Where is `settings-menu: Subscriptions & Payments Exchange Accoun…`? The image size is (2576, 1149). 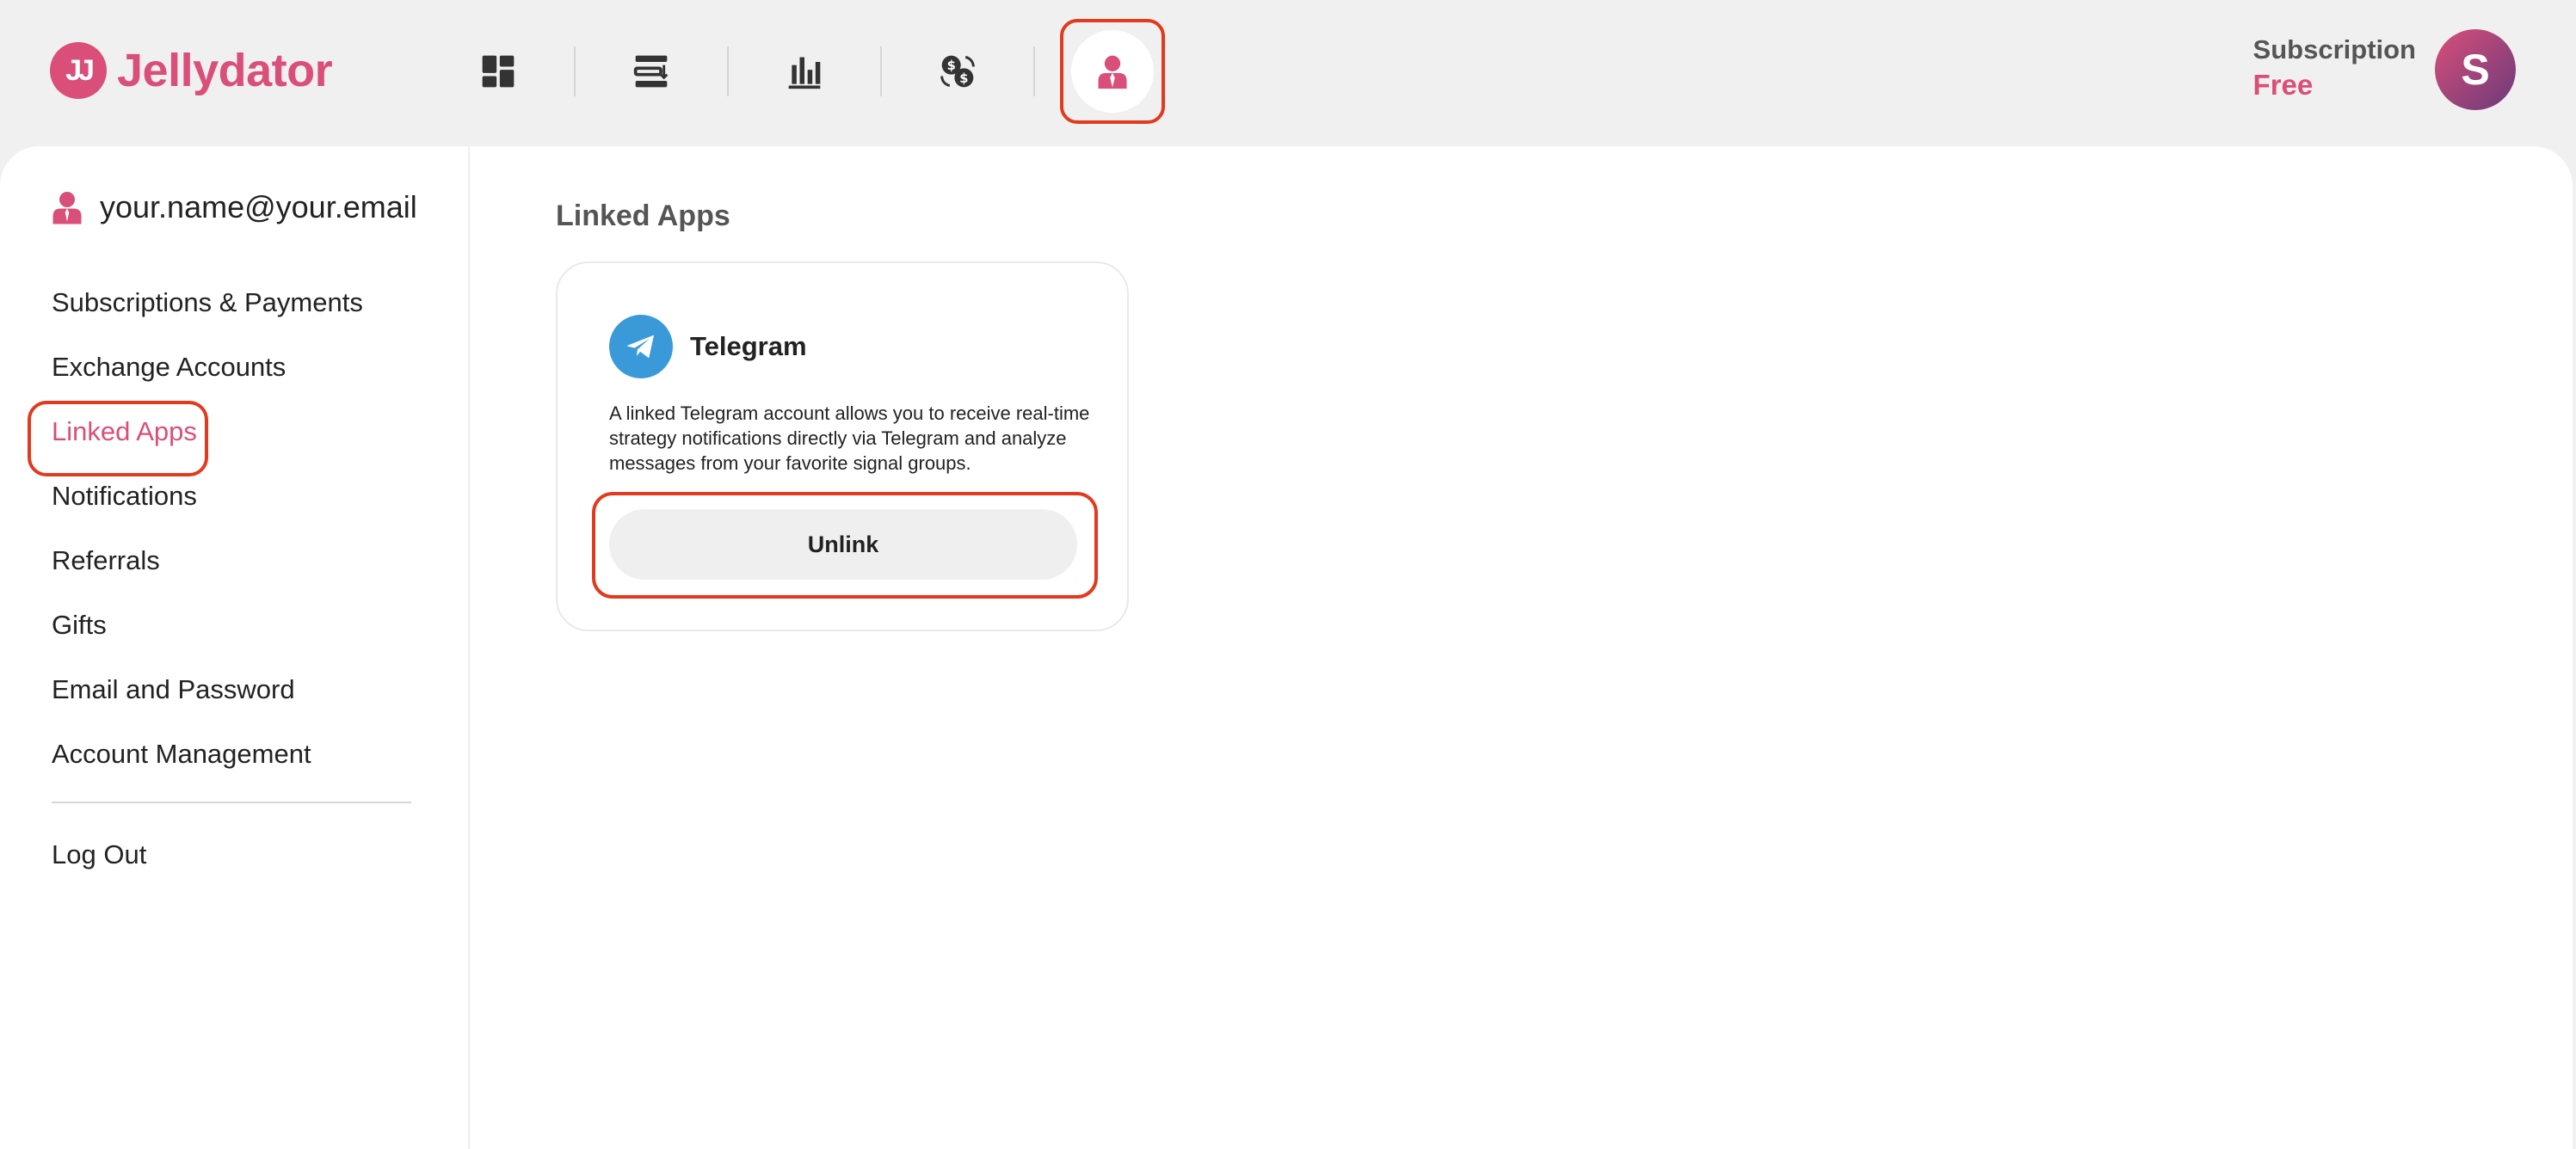
settings-menu: Subscriptions & Payments Exchange Accoun… is located at coordinates (219, 578).